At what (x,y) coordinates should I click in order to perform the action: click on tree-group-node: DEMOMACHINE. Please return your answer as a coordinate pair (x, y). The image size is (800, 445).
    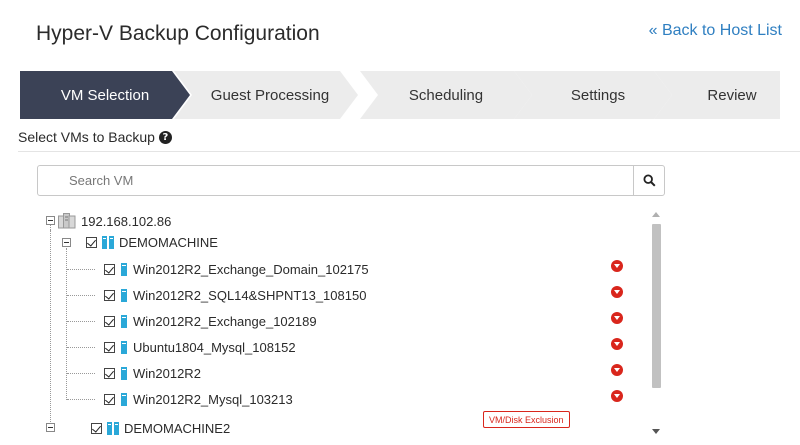
    Looking at the image, I should click on (152, 242).